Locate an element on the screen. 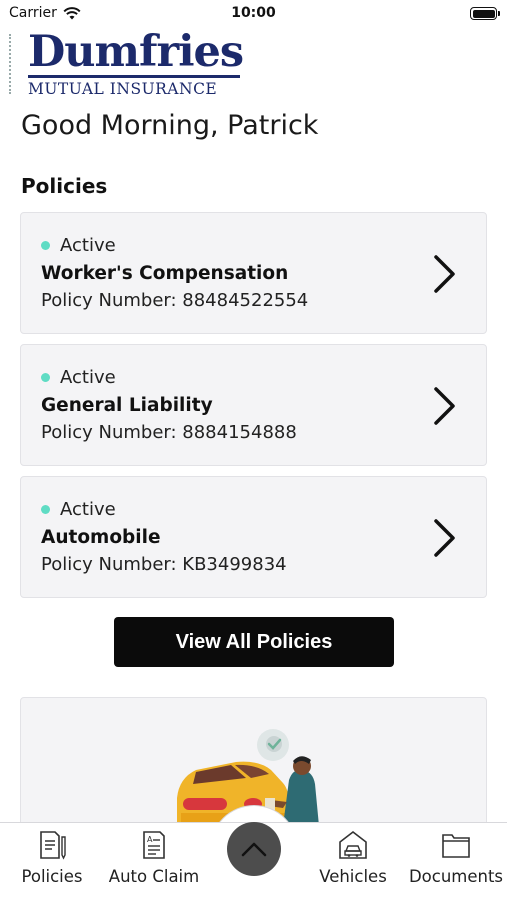 Image resolution: width=507 pixels, height=900 pixels. policy-number: Policy Number: 8884154888 is located at coordinates (169, 432).